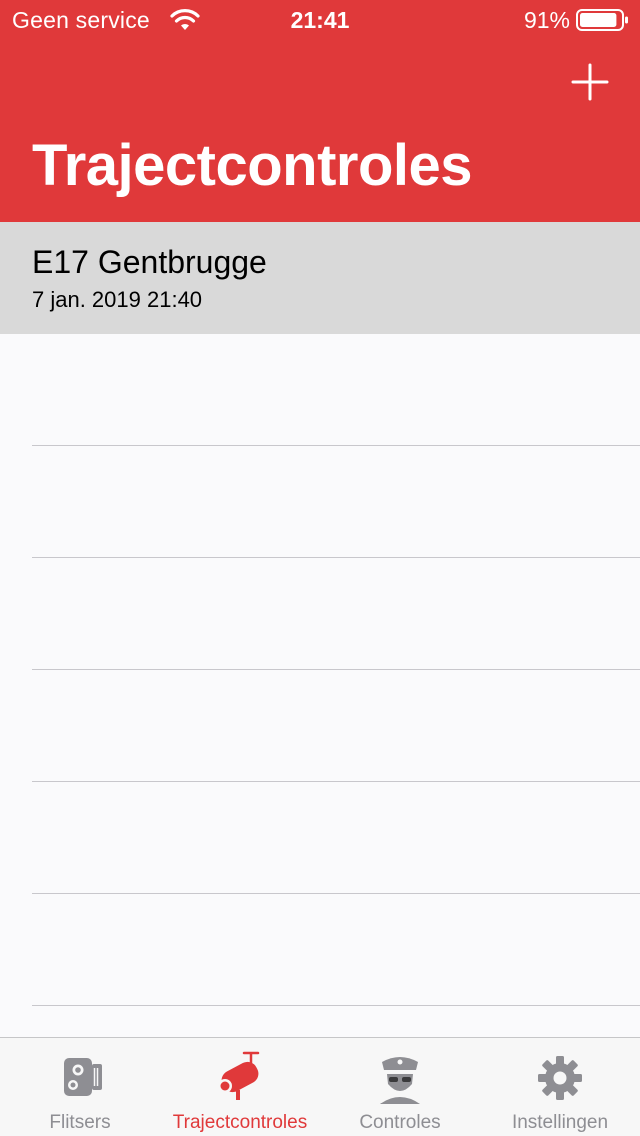  Describe the element at coordinates (320, 20) in the screenshot. I see `status-bar: Geen service 21:41 91%` at that location.